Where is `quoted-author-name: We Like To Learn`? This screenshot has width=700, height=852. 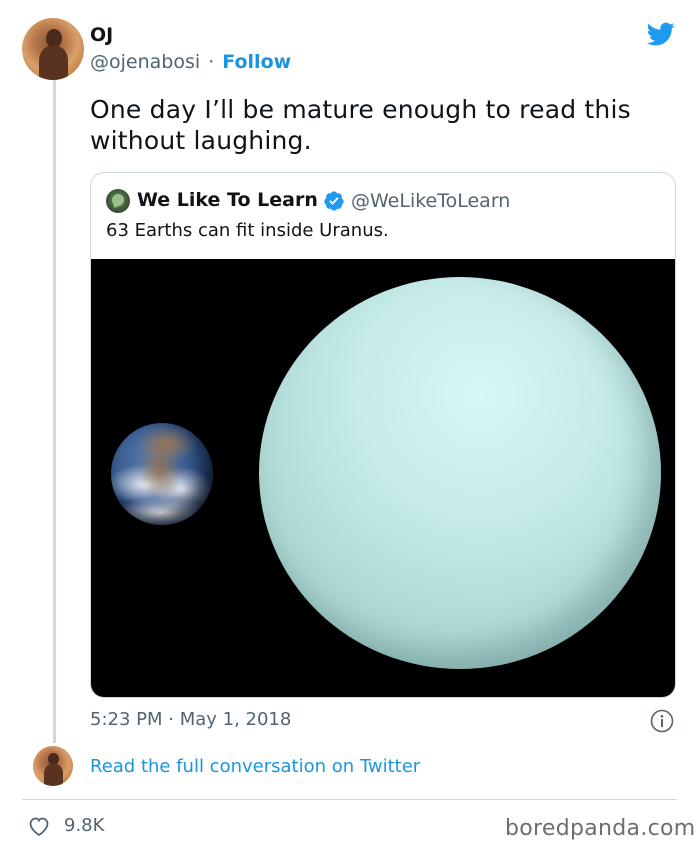 quoted-author-name: We Like To Learn is located at coordinates (227, 200).